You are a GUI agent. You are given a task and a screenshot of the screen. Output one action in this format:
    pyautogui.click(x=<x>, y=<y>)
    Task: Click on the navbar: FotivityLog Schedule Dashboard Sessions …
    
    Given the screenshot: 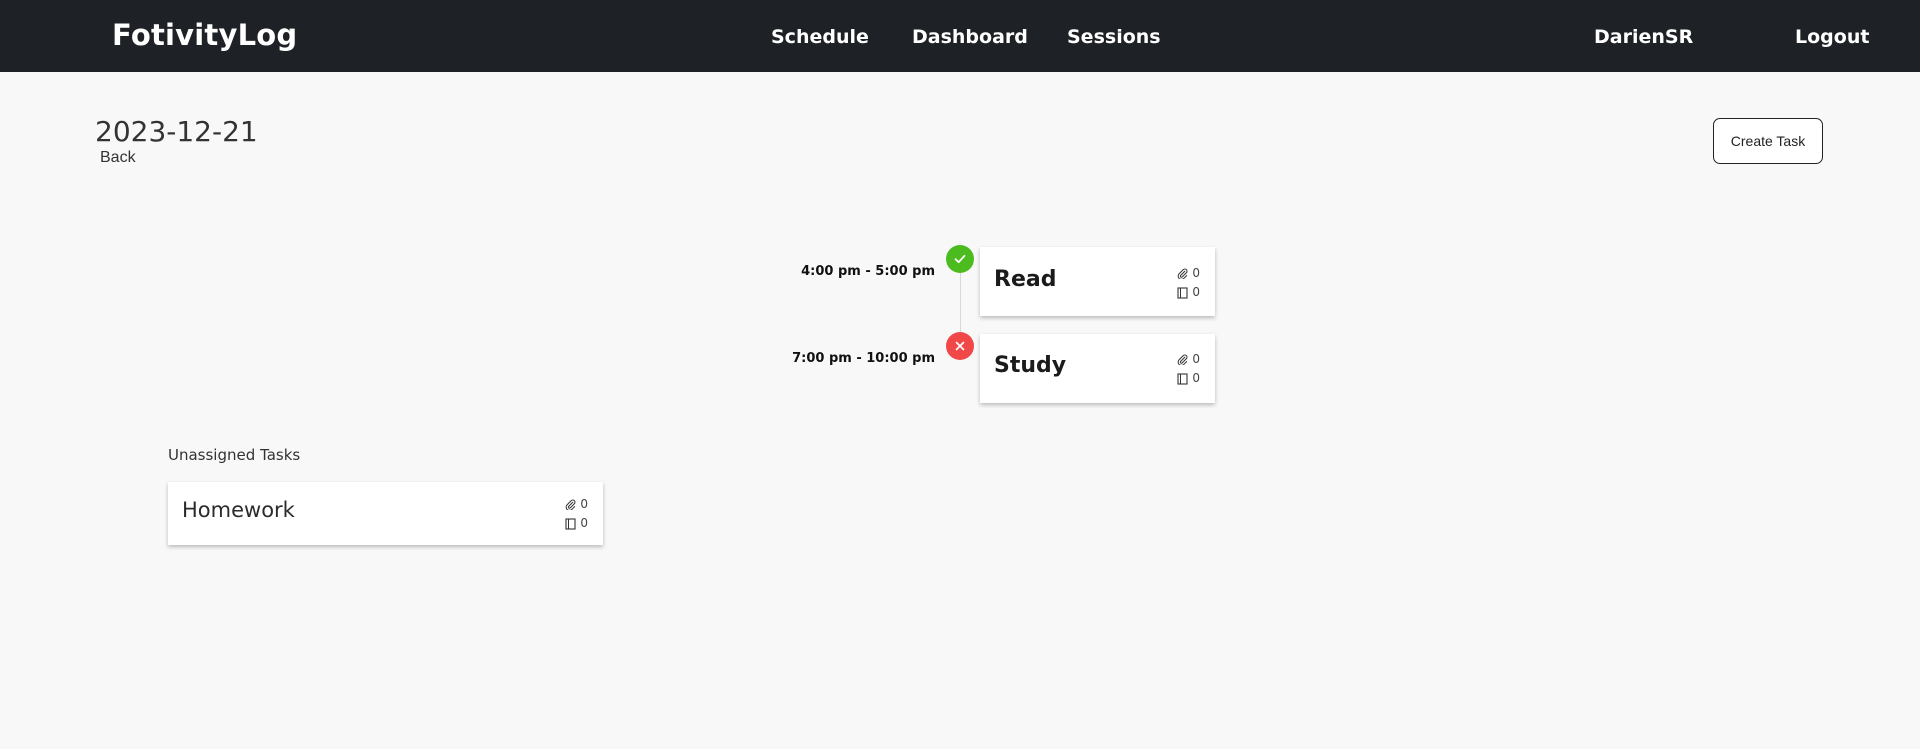 What is the action you would take?
    pyautogui.click(x=960, y=36)
    